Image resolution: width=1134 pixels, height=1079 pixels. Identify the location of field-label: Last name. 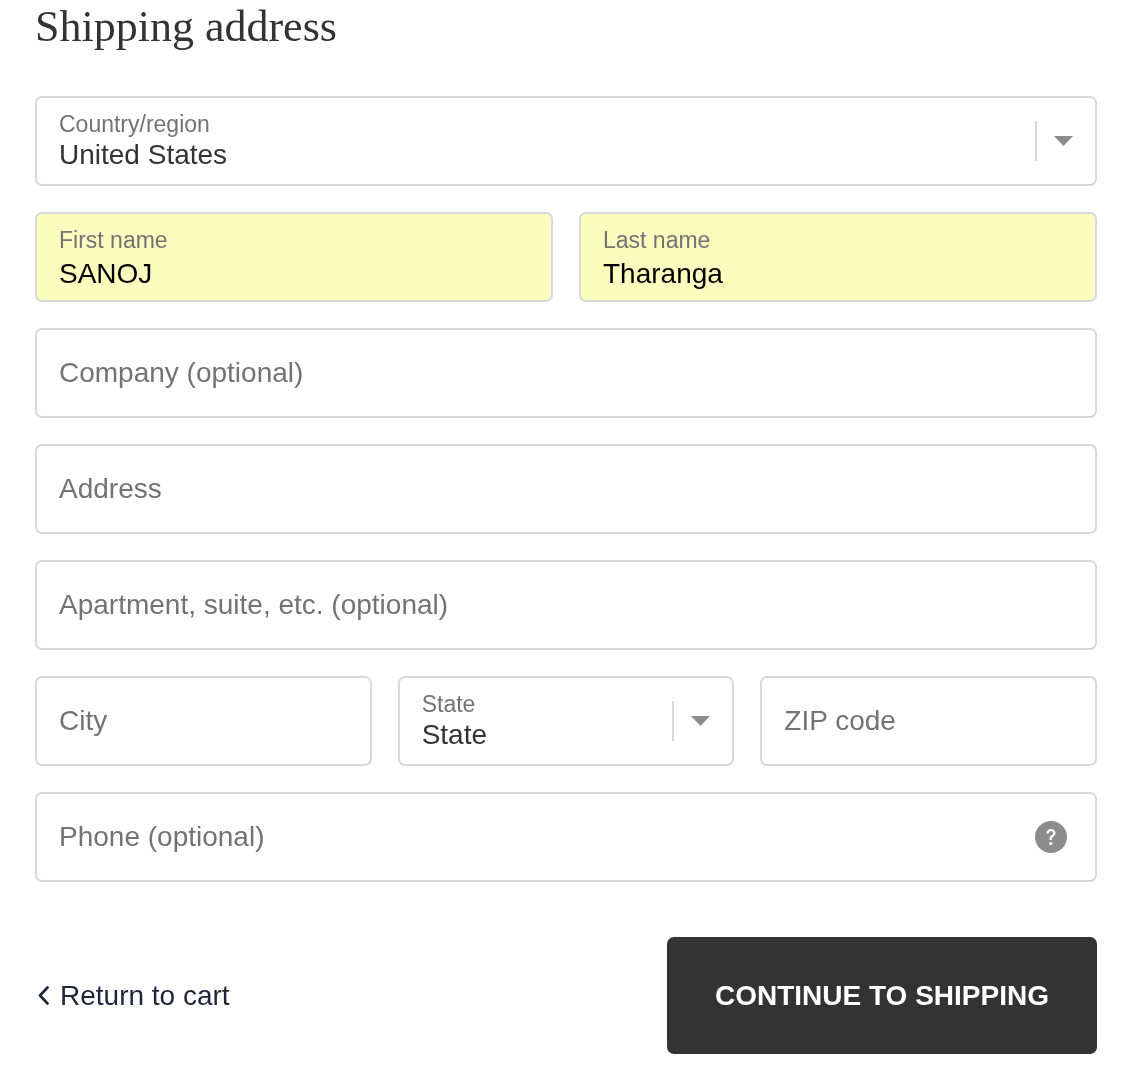
(657, 240).